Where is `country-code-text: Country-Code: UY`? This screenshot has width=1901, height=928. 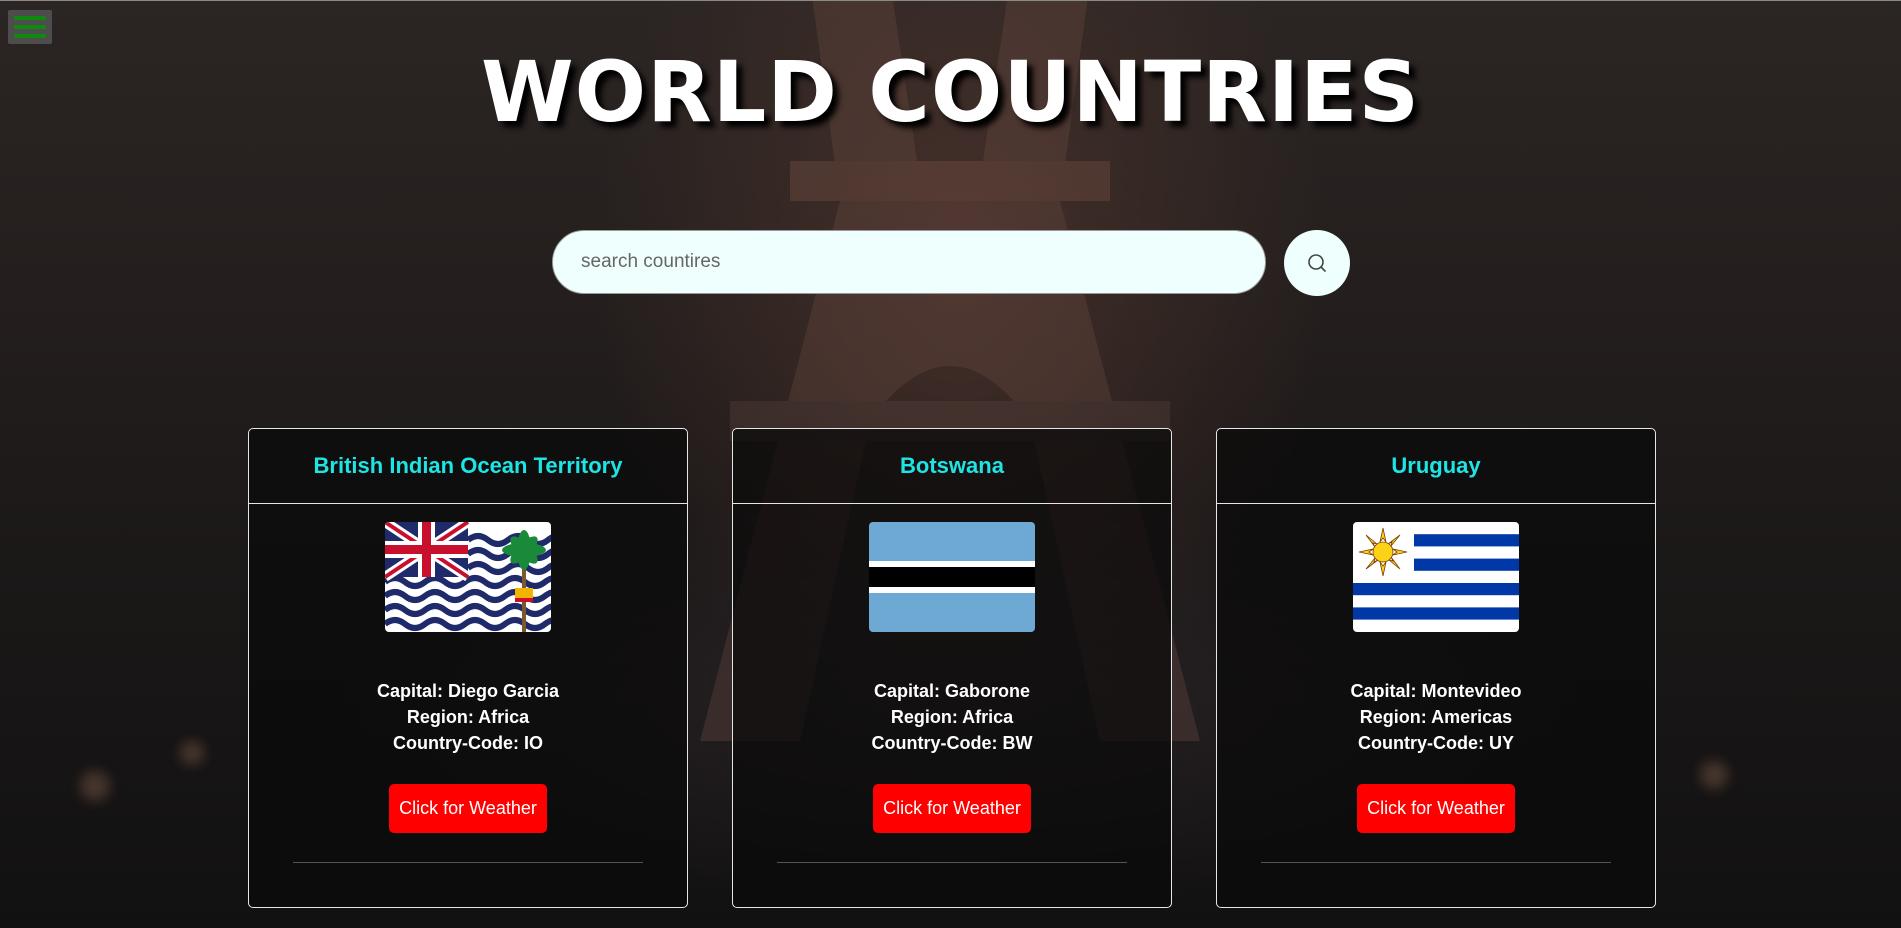 country-code-text: Country-Code: UY is located at coordinates (1436, 743).